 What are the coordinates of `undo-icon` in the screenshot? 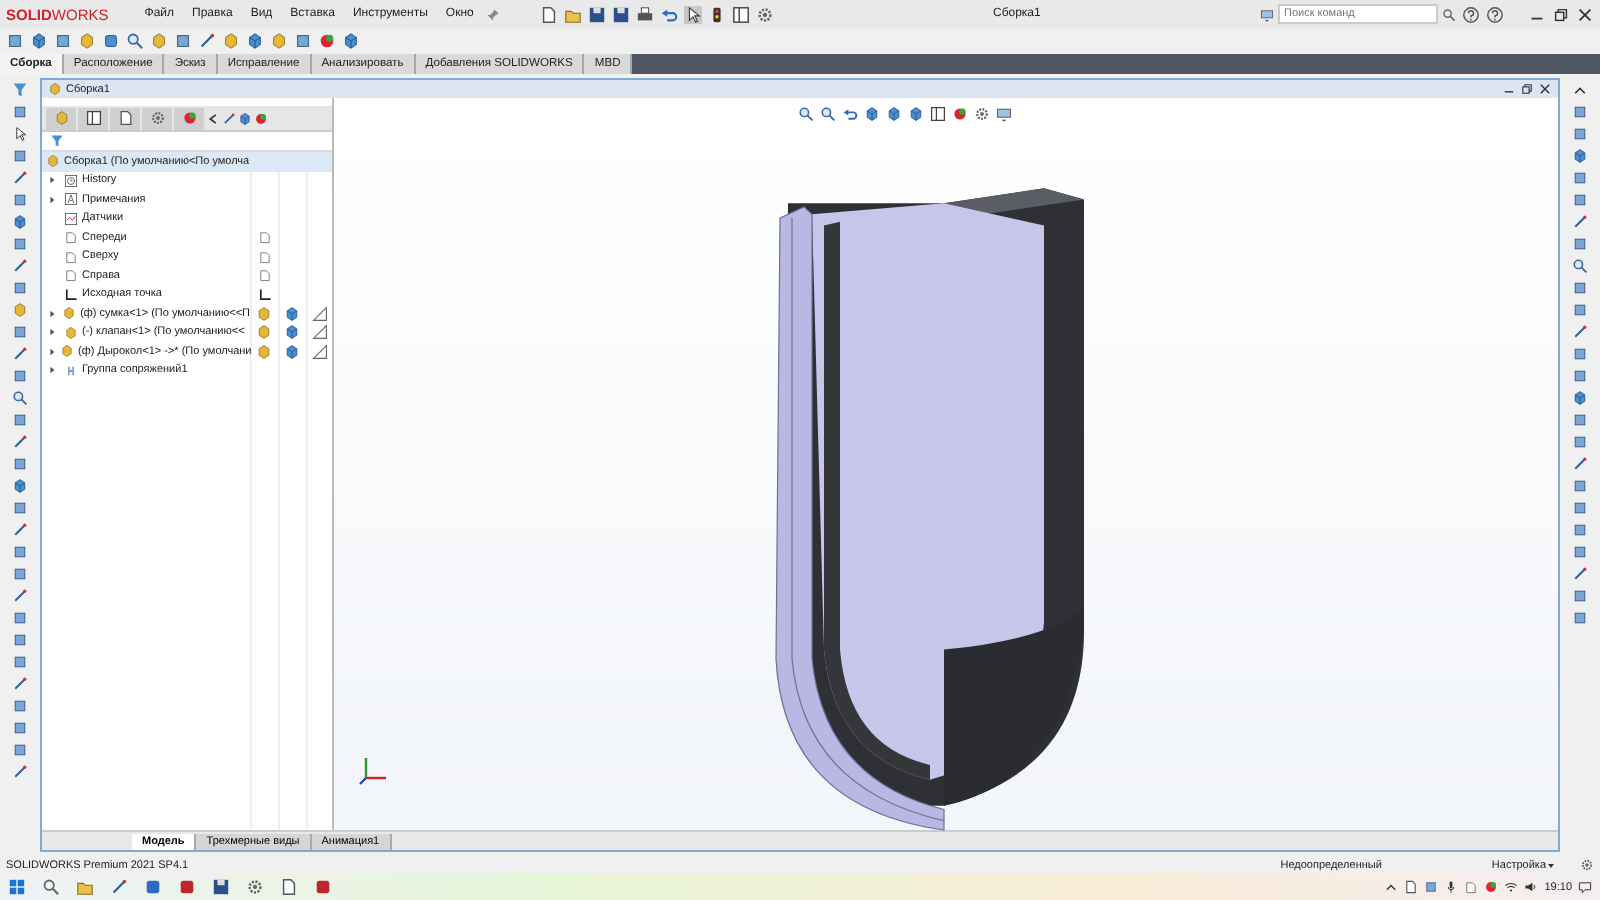 It's located at (668, 14).